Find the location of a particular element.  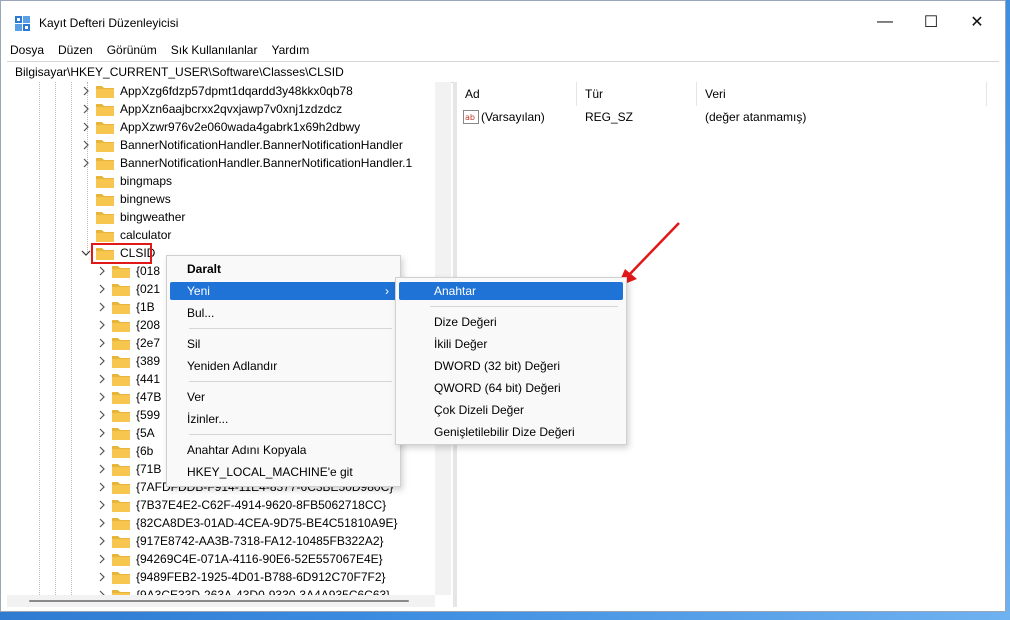

tree-item: bingweather is located at coordinates (133, 217).